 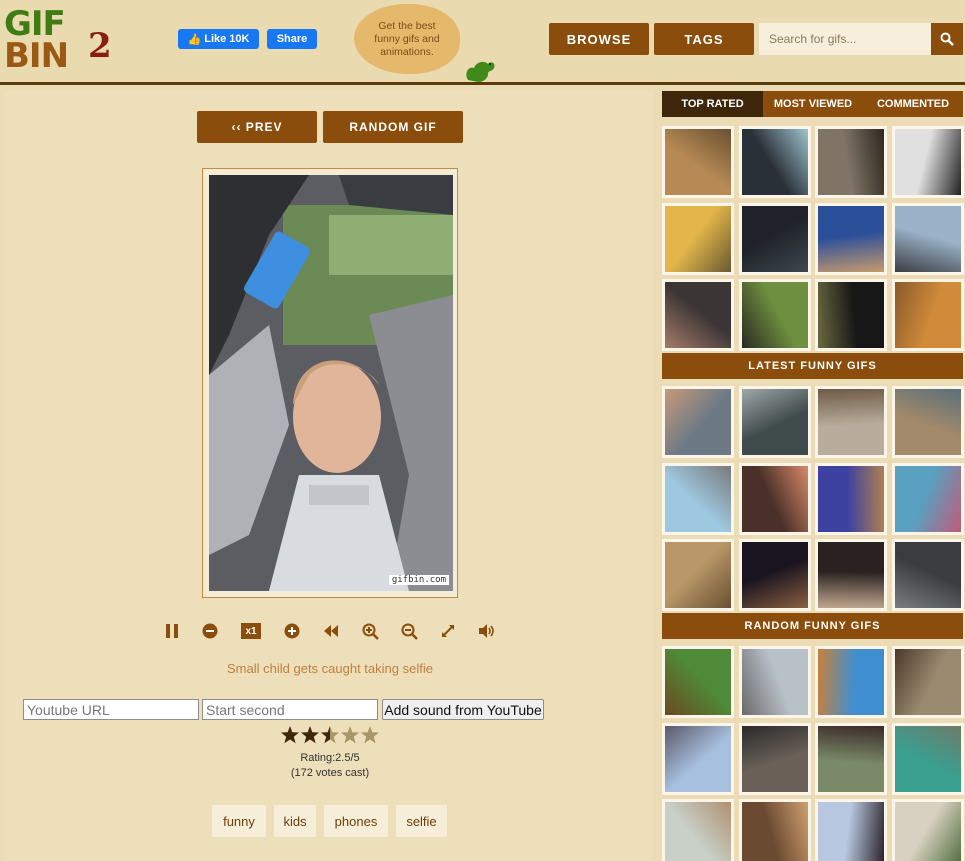 I want to click on youtube-url-input: Youtube URL, so click(x=111, y=709).